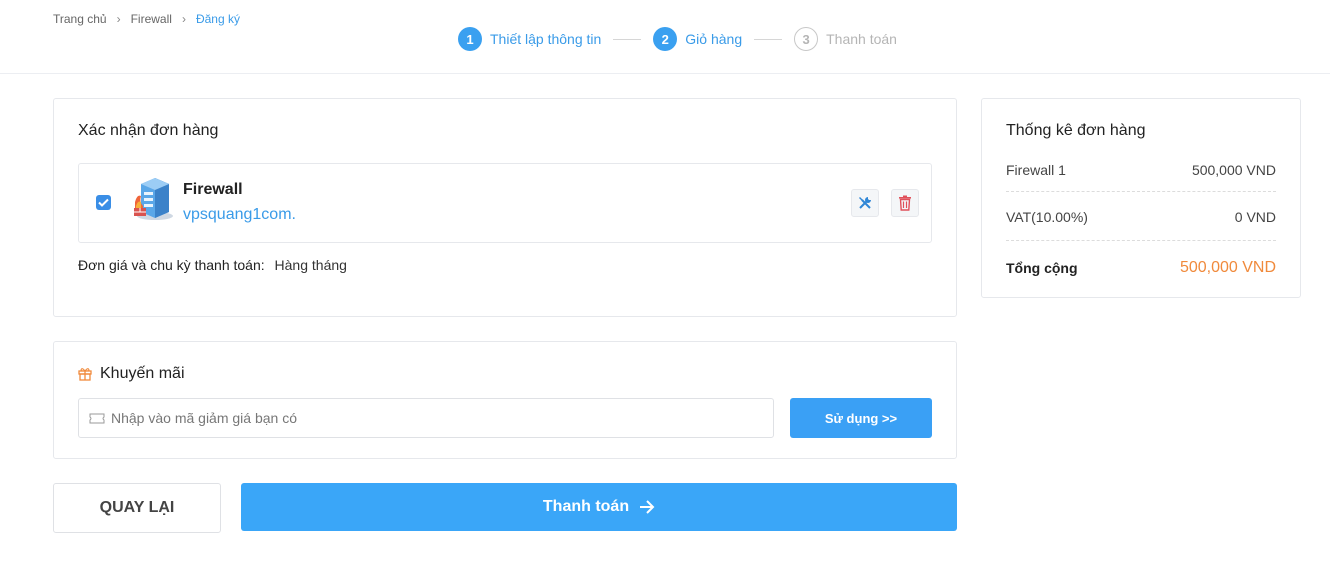 Image resolution: width=1330 pixels, height=573 pixels. I want to click on checkout-button: Thanh toán, so click(599, 507).